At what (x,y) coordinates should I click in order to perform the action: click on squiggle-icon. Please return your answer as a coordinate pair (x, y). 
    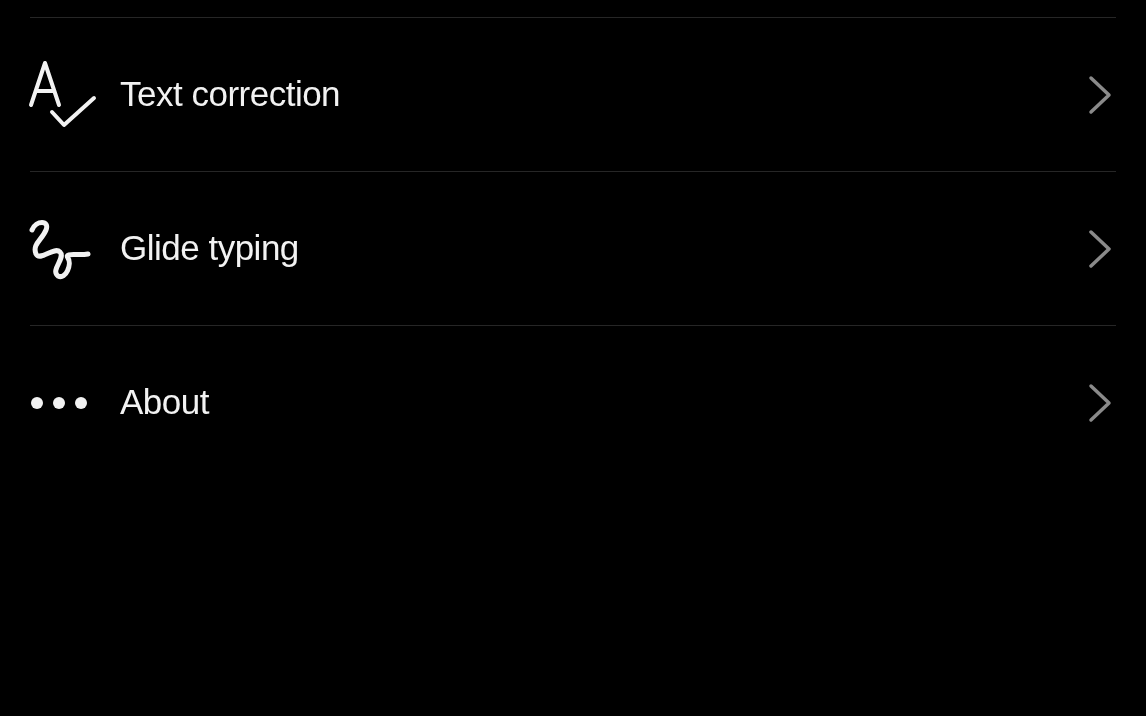
    Looking at the image, I should click on (60, 248).